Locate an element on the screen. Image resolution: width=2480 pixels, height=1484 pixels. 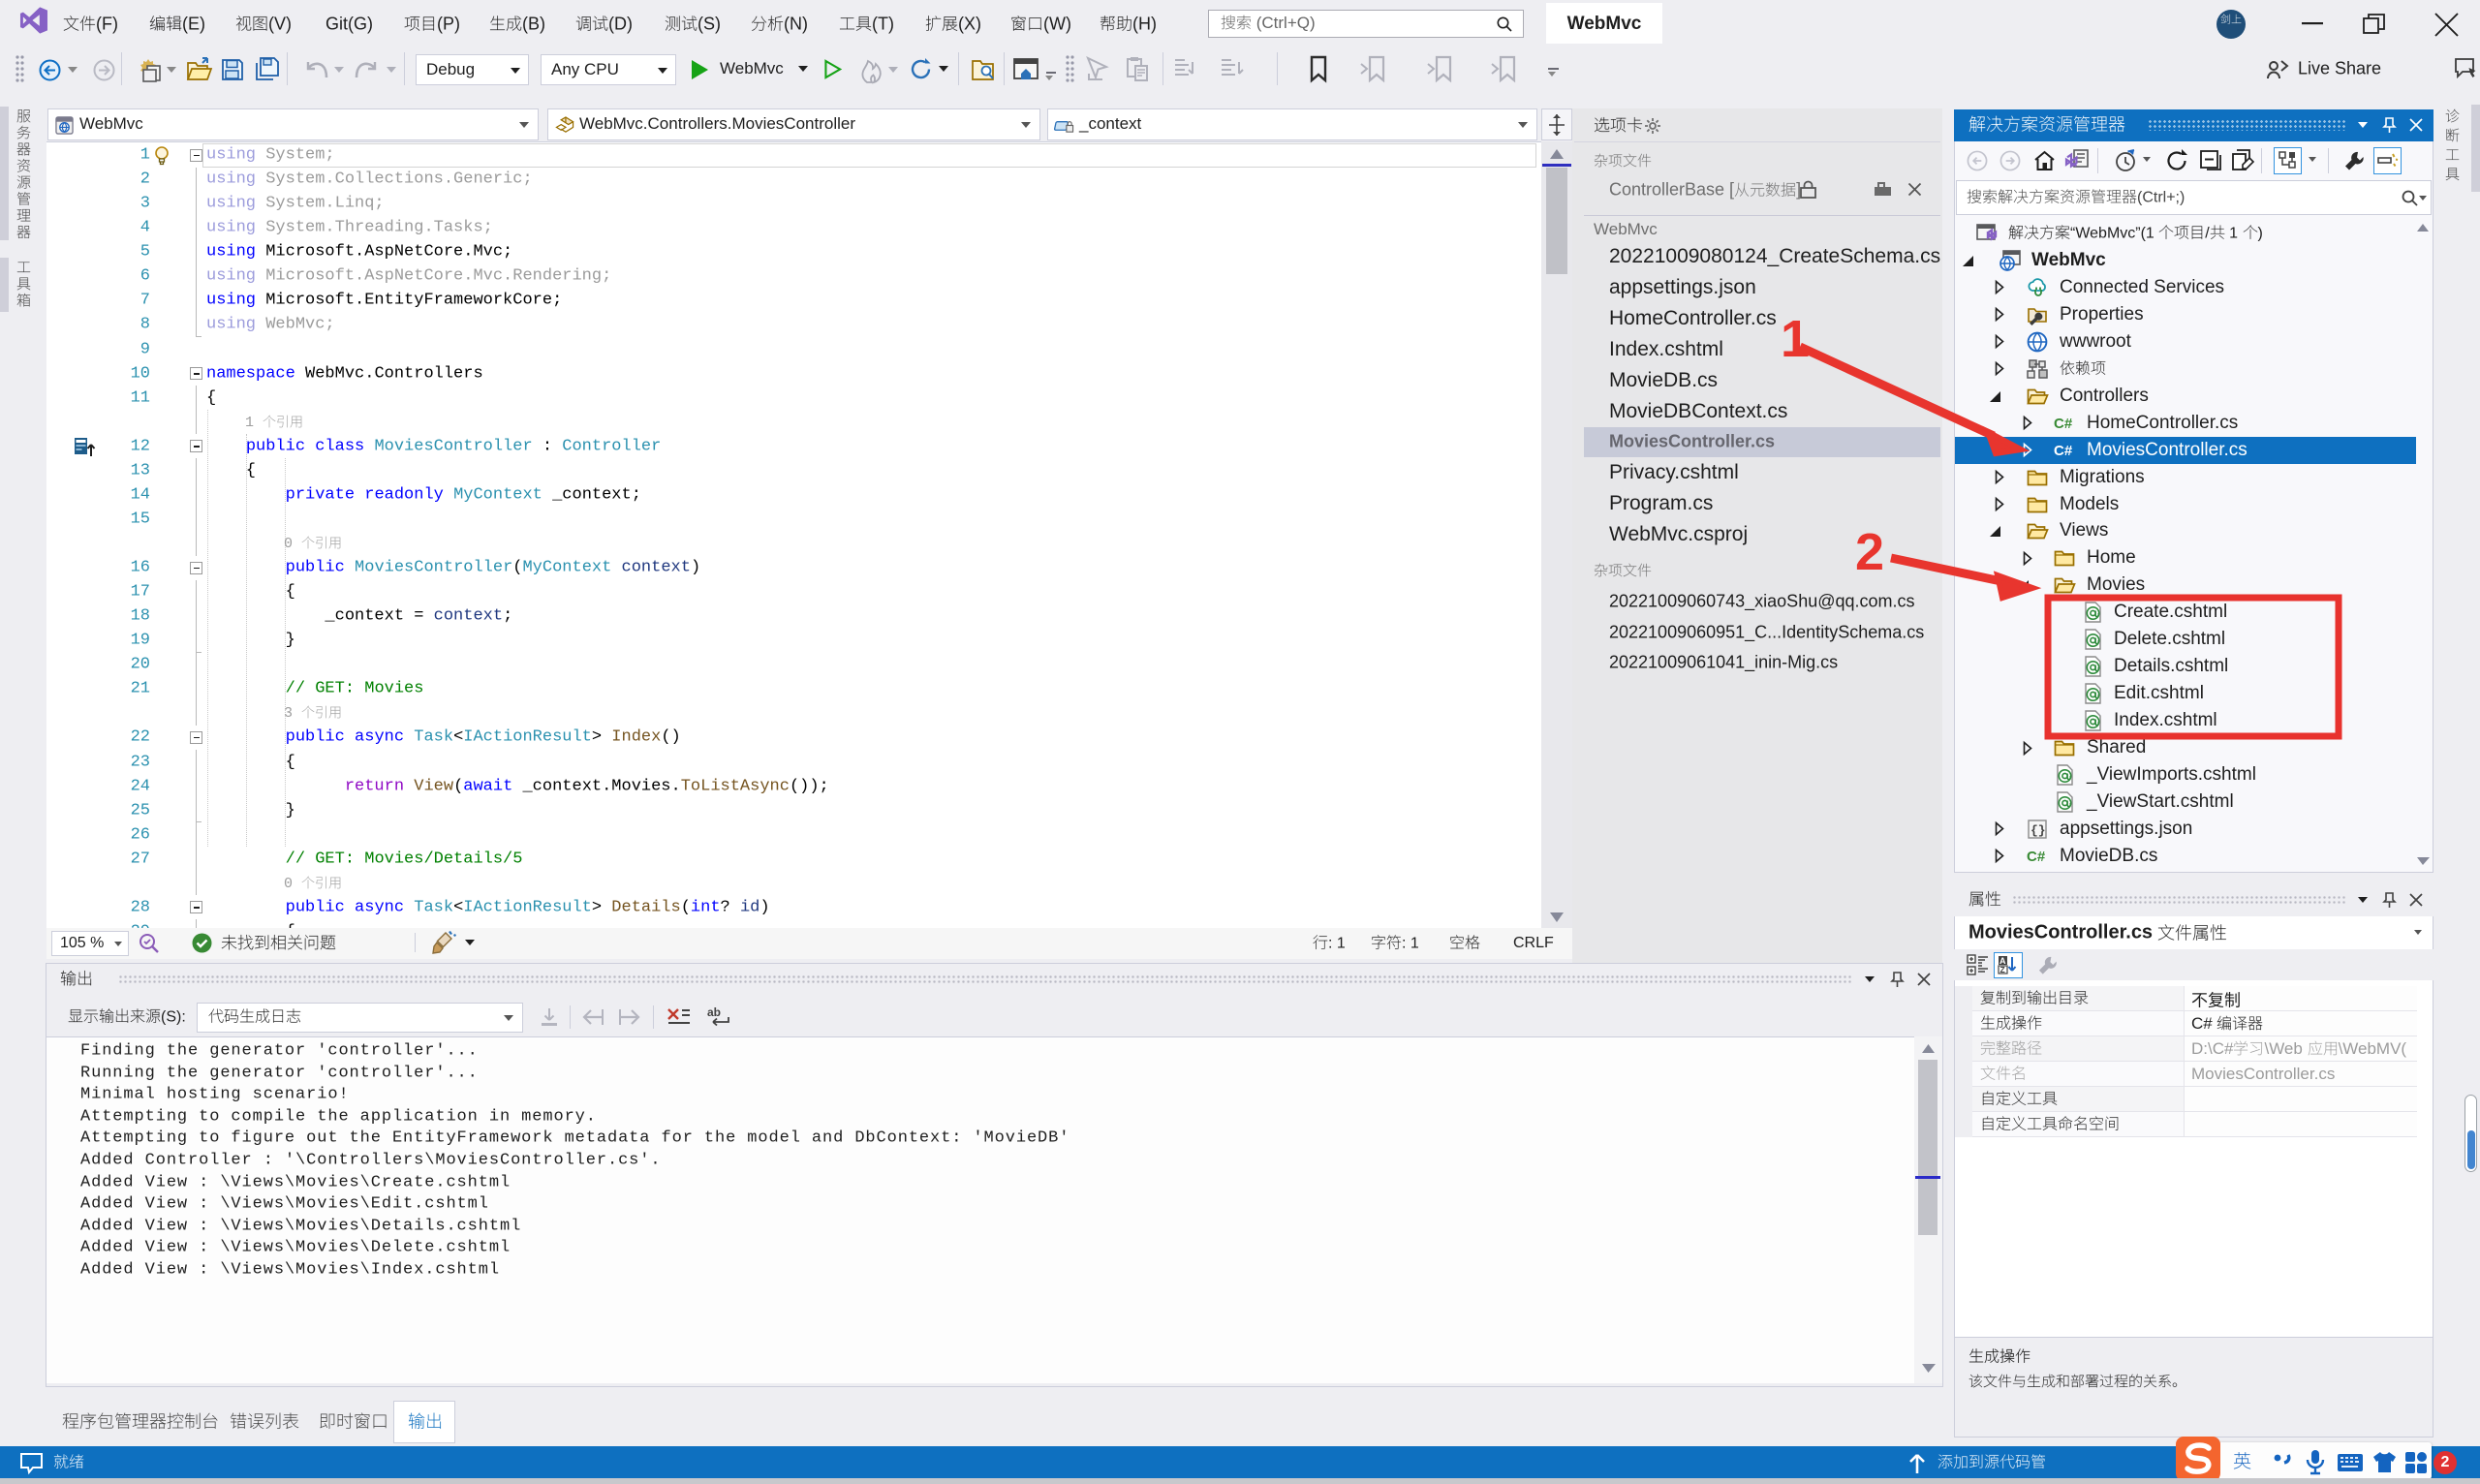
svg-text: 2 is located at coordinates (1869, 552).